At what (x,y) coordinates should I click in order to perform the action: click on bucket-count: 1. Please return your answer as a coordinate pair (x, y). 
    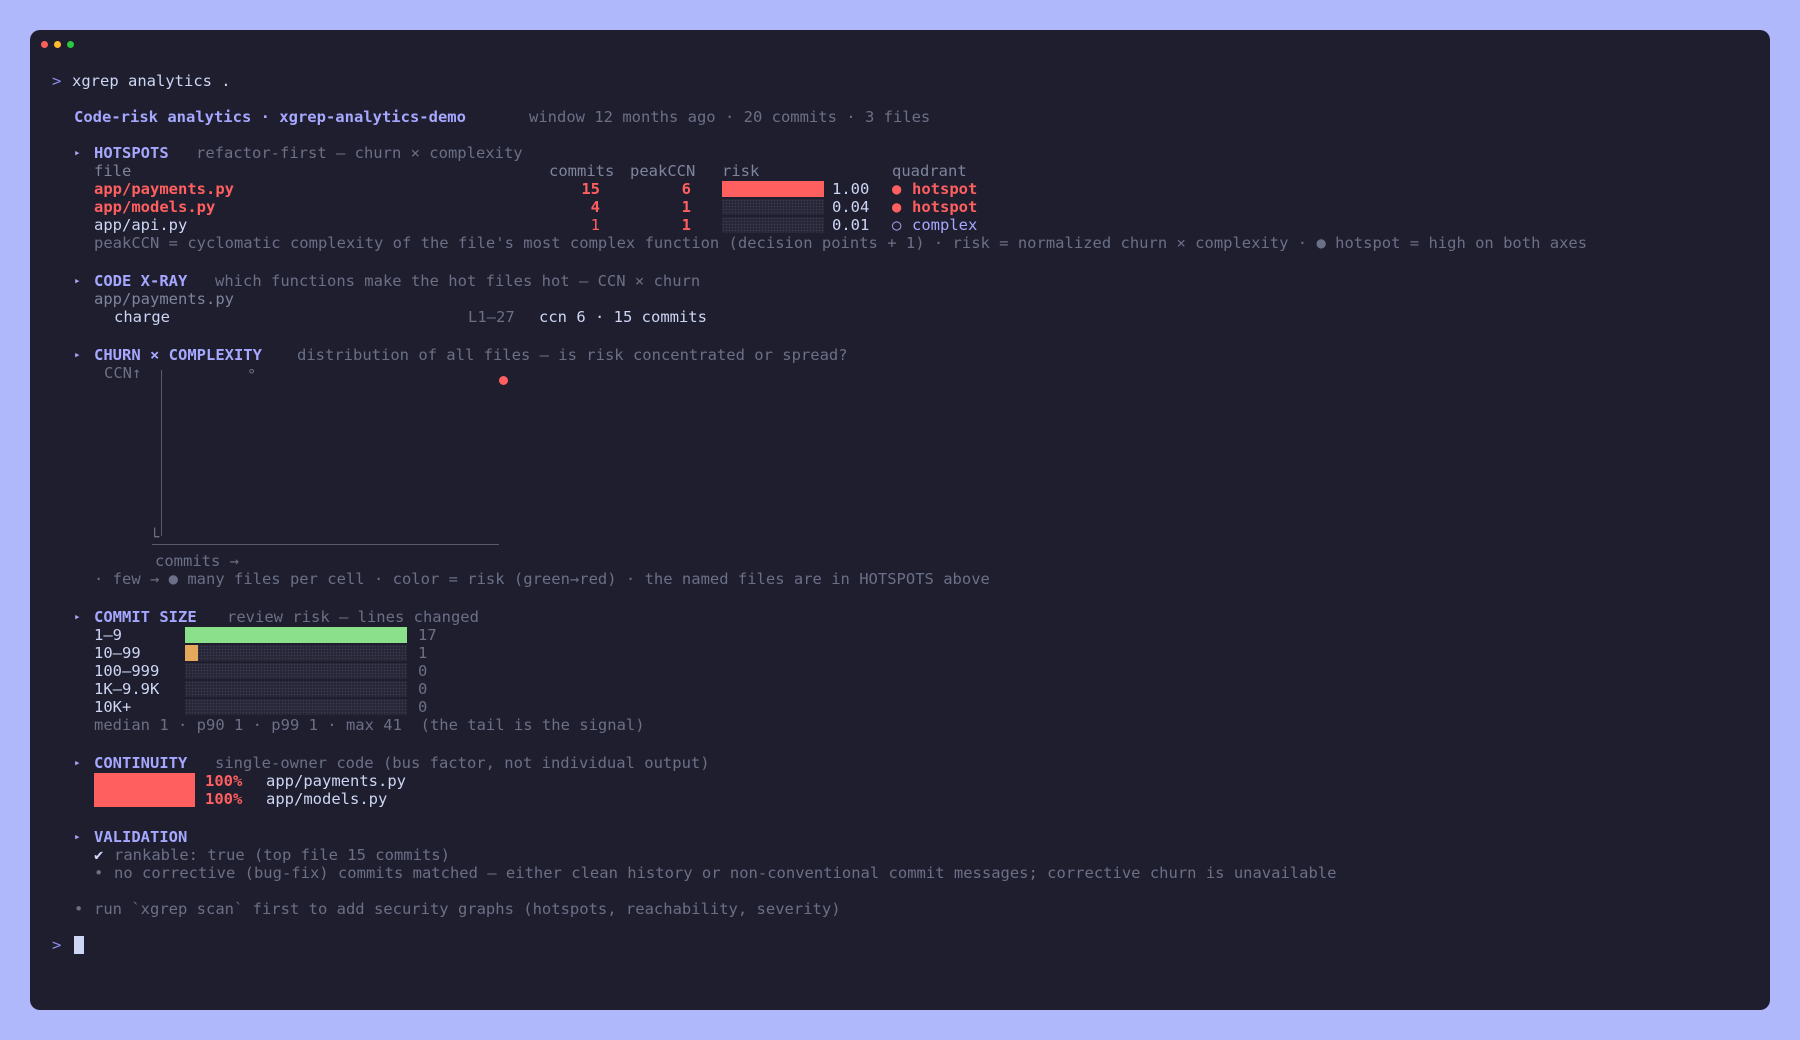
    Looking at the image, I should click on (423, 653).